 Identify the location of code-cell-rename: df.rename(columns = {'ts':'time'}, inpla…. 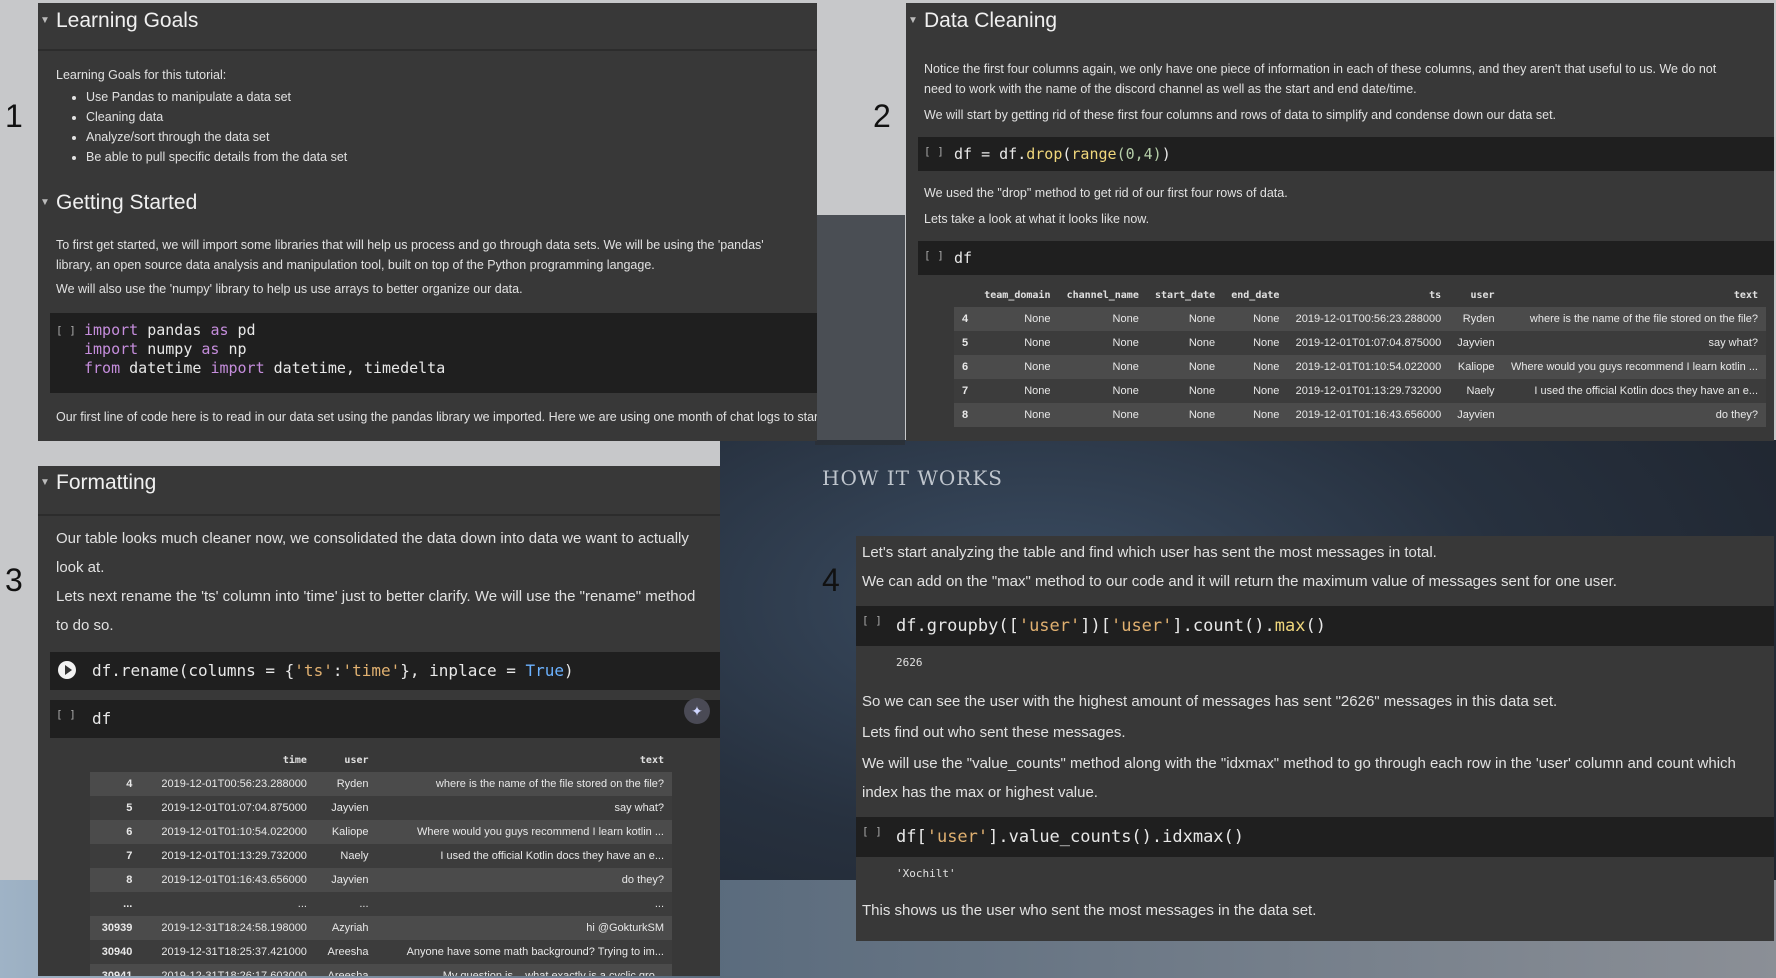
(385, 671).